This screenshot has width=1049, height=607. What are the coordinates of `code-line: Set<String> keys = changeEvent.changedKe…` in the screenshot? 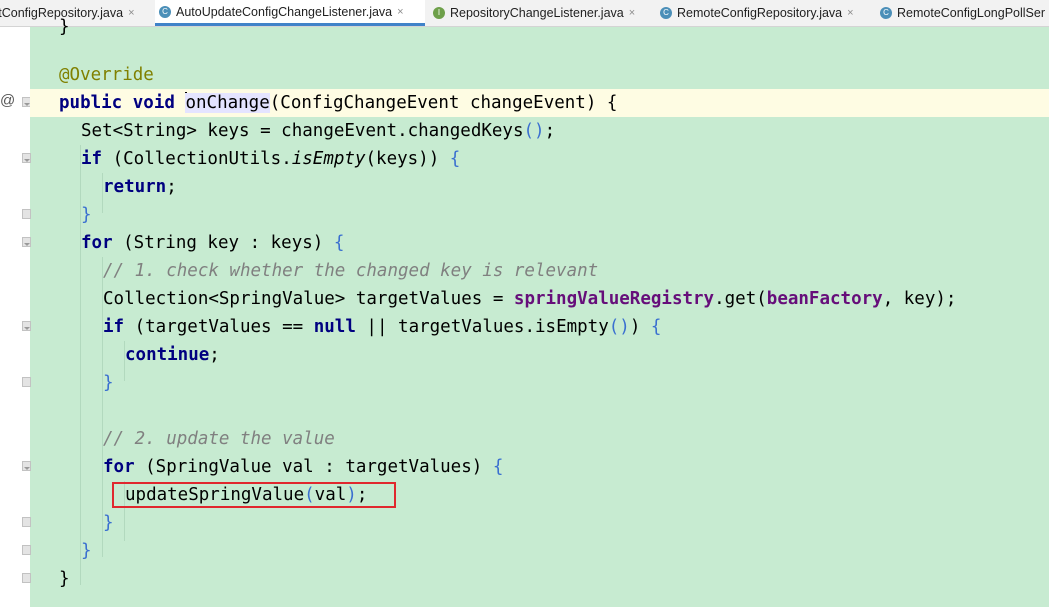 It's located at (318, 131).